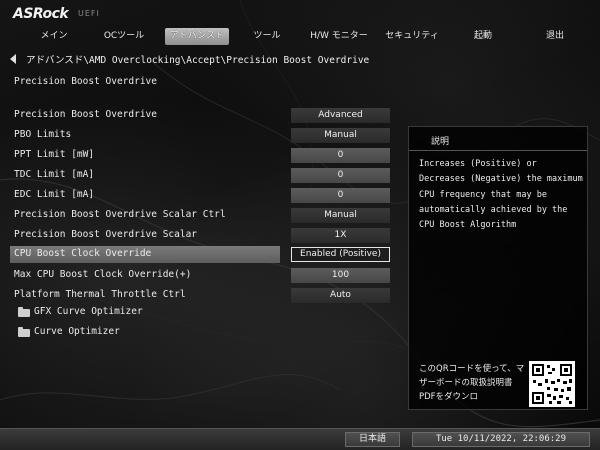 This screenshot has height=450, width=600. What do you see at coordinates (43, 134) in the screenshot?
I see `setting-label: PBO Limits` at bounding box center [43, 134].